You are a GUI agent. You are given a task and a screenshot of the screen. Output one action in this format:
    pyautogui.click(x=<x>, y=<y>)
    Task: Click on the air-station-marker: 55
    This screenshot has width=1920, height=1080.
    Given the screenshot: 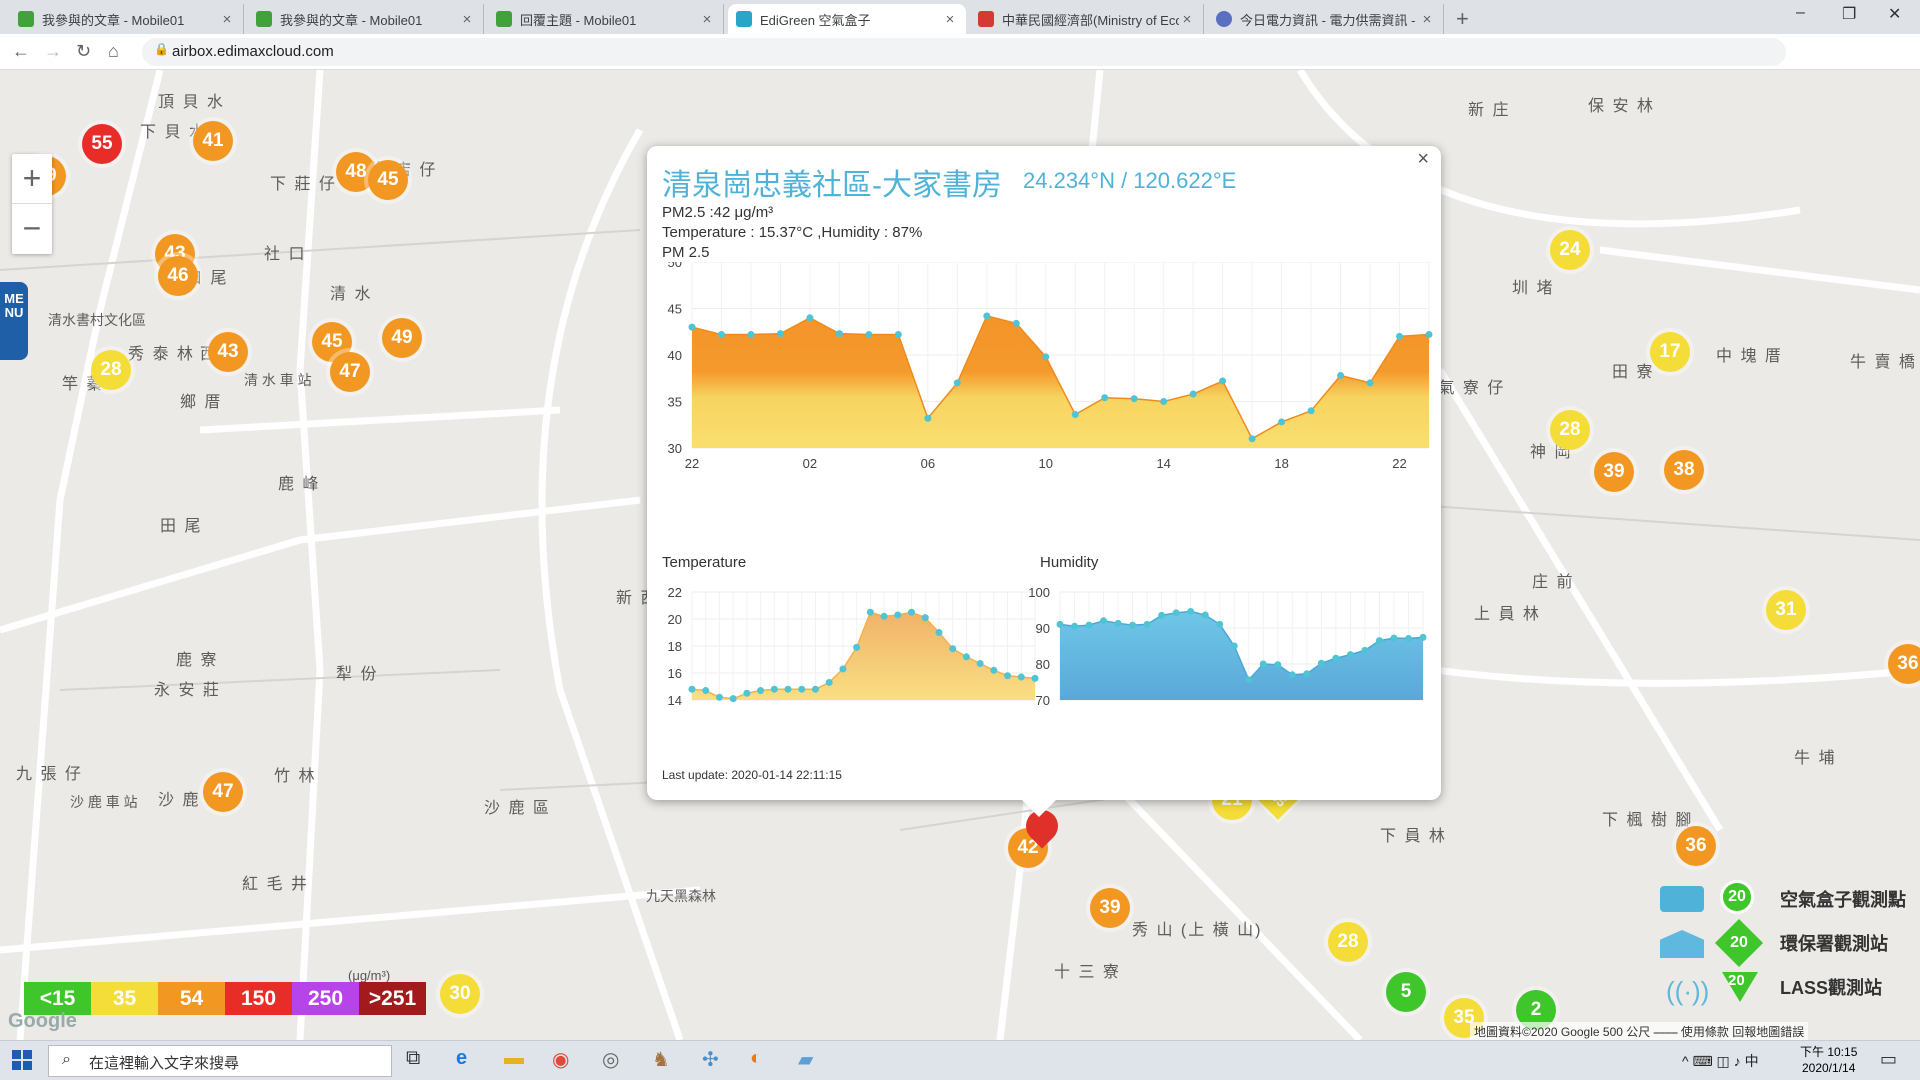 What is the action you would take?
    pyautogui.click(x=102, y=144)
    